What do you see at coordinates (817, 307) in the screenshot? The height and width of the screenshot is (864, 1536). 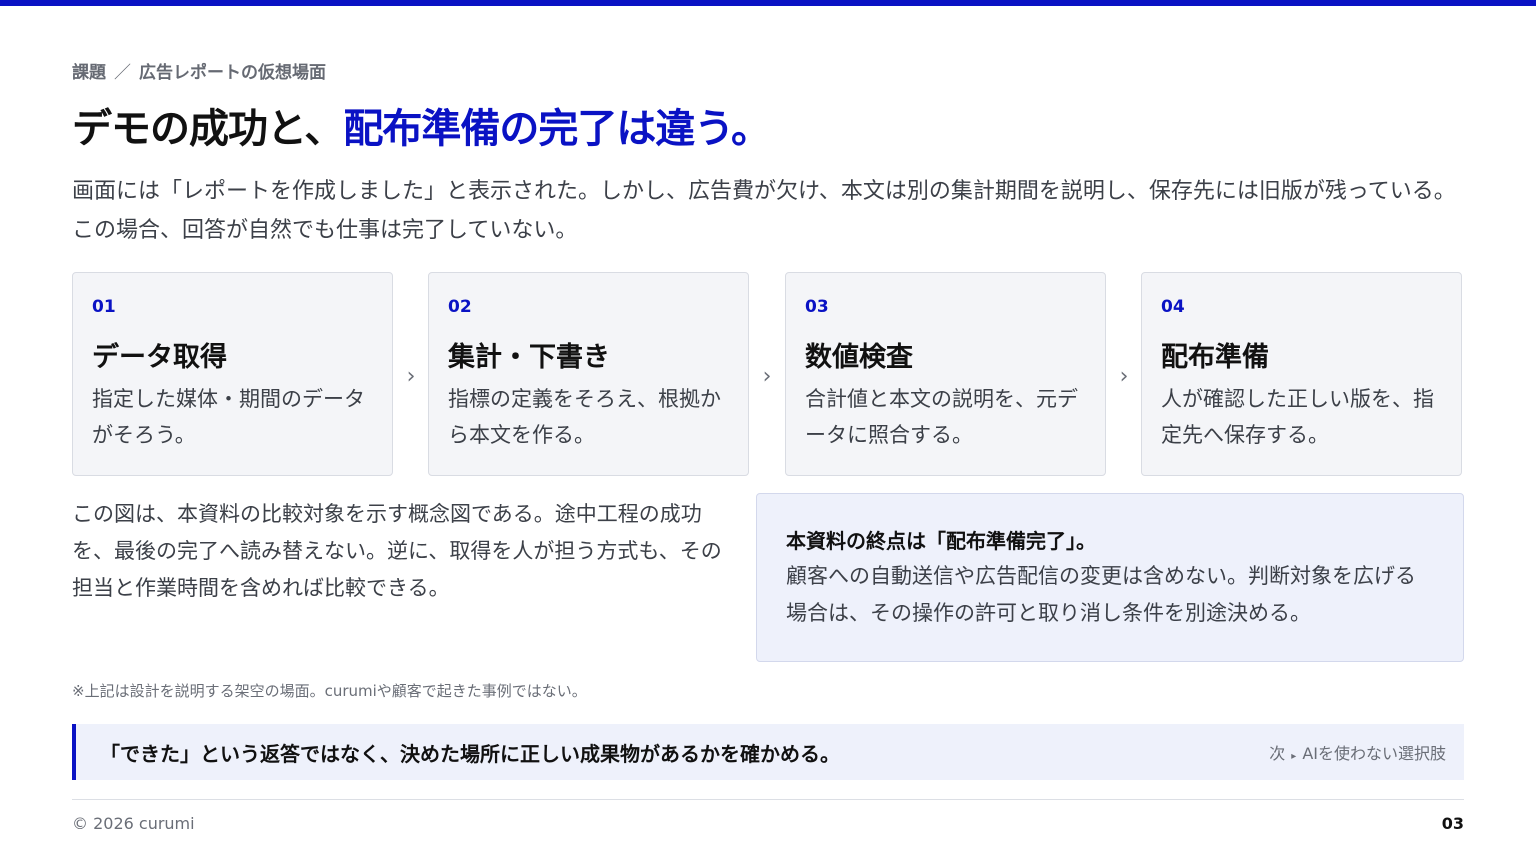 I see `step-number: 03` at bounding box center [817, 307].